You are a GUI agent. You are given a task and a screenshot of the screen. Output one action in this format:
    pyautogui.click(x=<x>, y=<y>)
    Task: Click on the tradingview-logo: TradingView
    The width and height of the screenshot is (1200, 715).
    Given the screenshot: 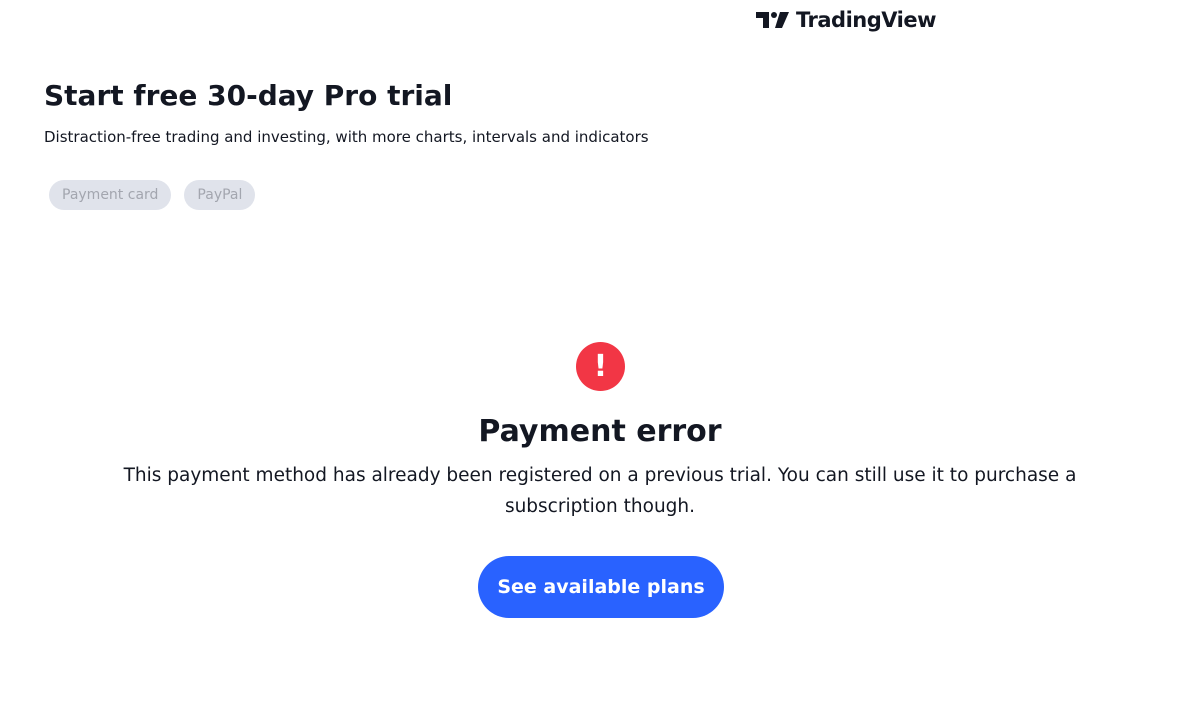 What is the action you would take?
    pyautogui.click(x=846, y=20)
    